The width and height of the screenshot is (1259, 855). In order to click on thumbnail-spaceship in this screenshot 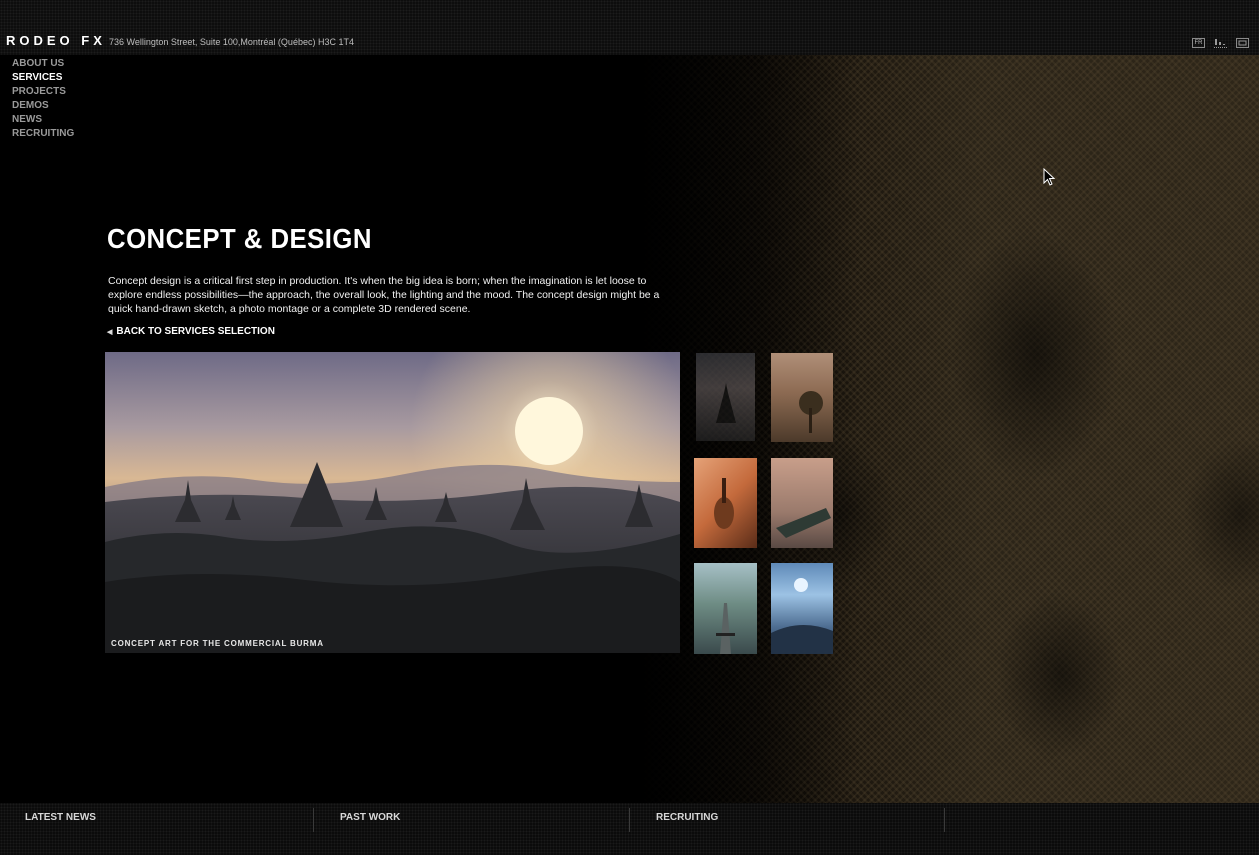, I will do `click(802, 503)`.